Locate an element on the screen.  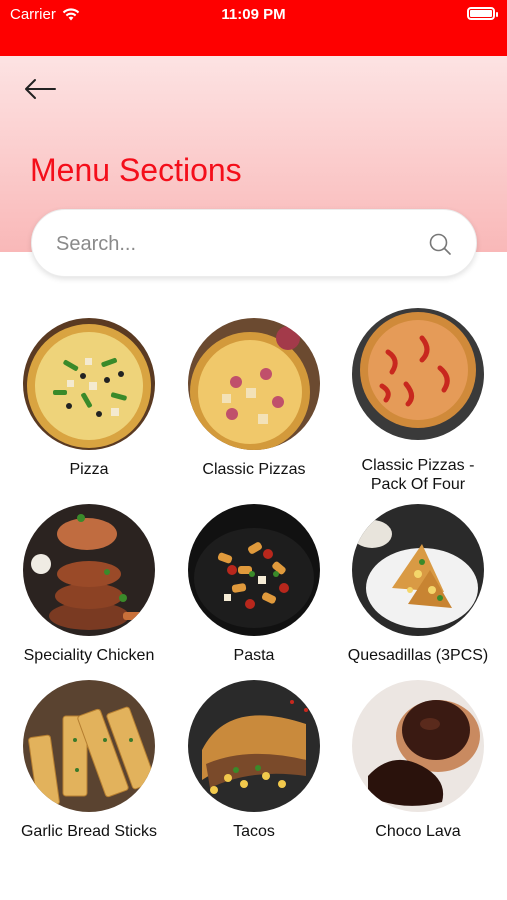
quesadillas-image is located at coordinates (418, 570).